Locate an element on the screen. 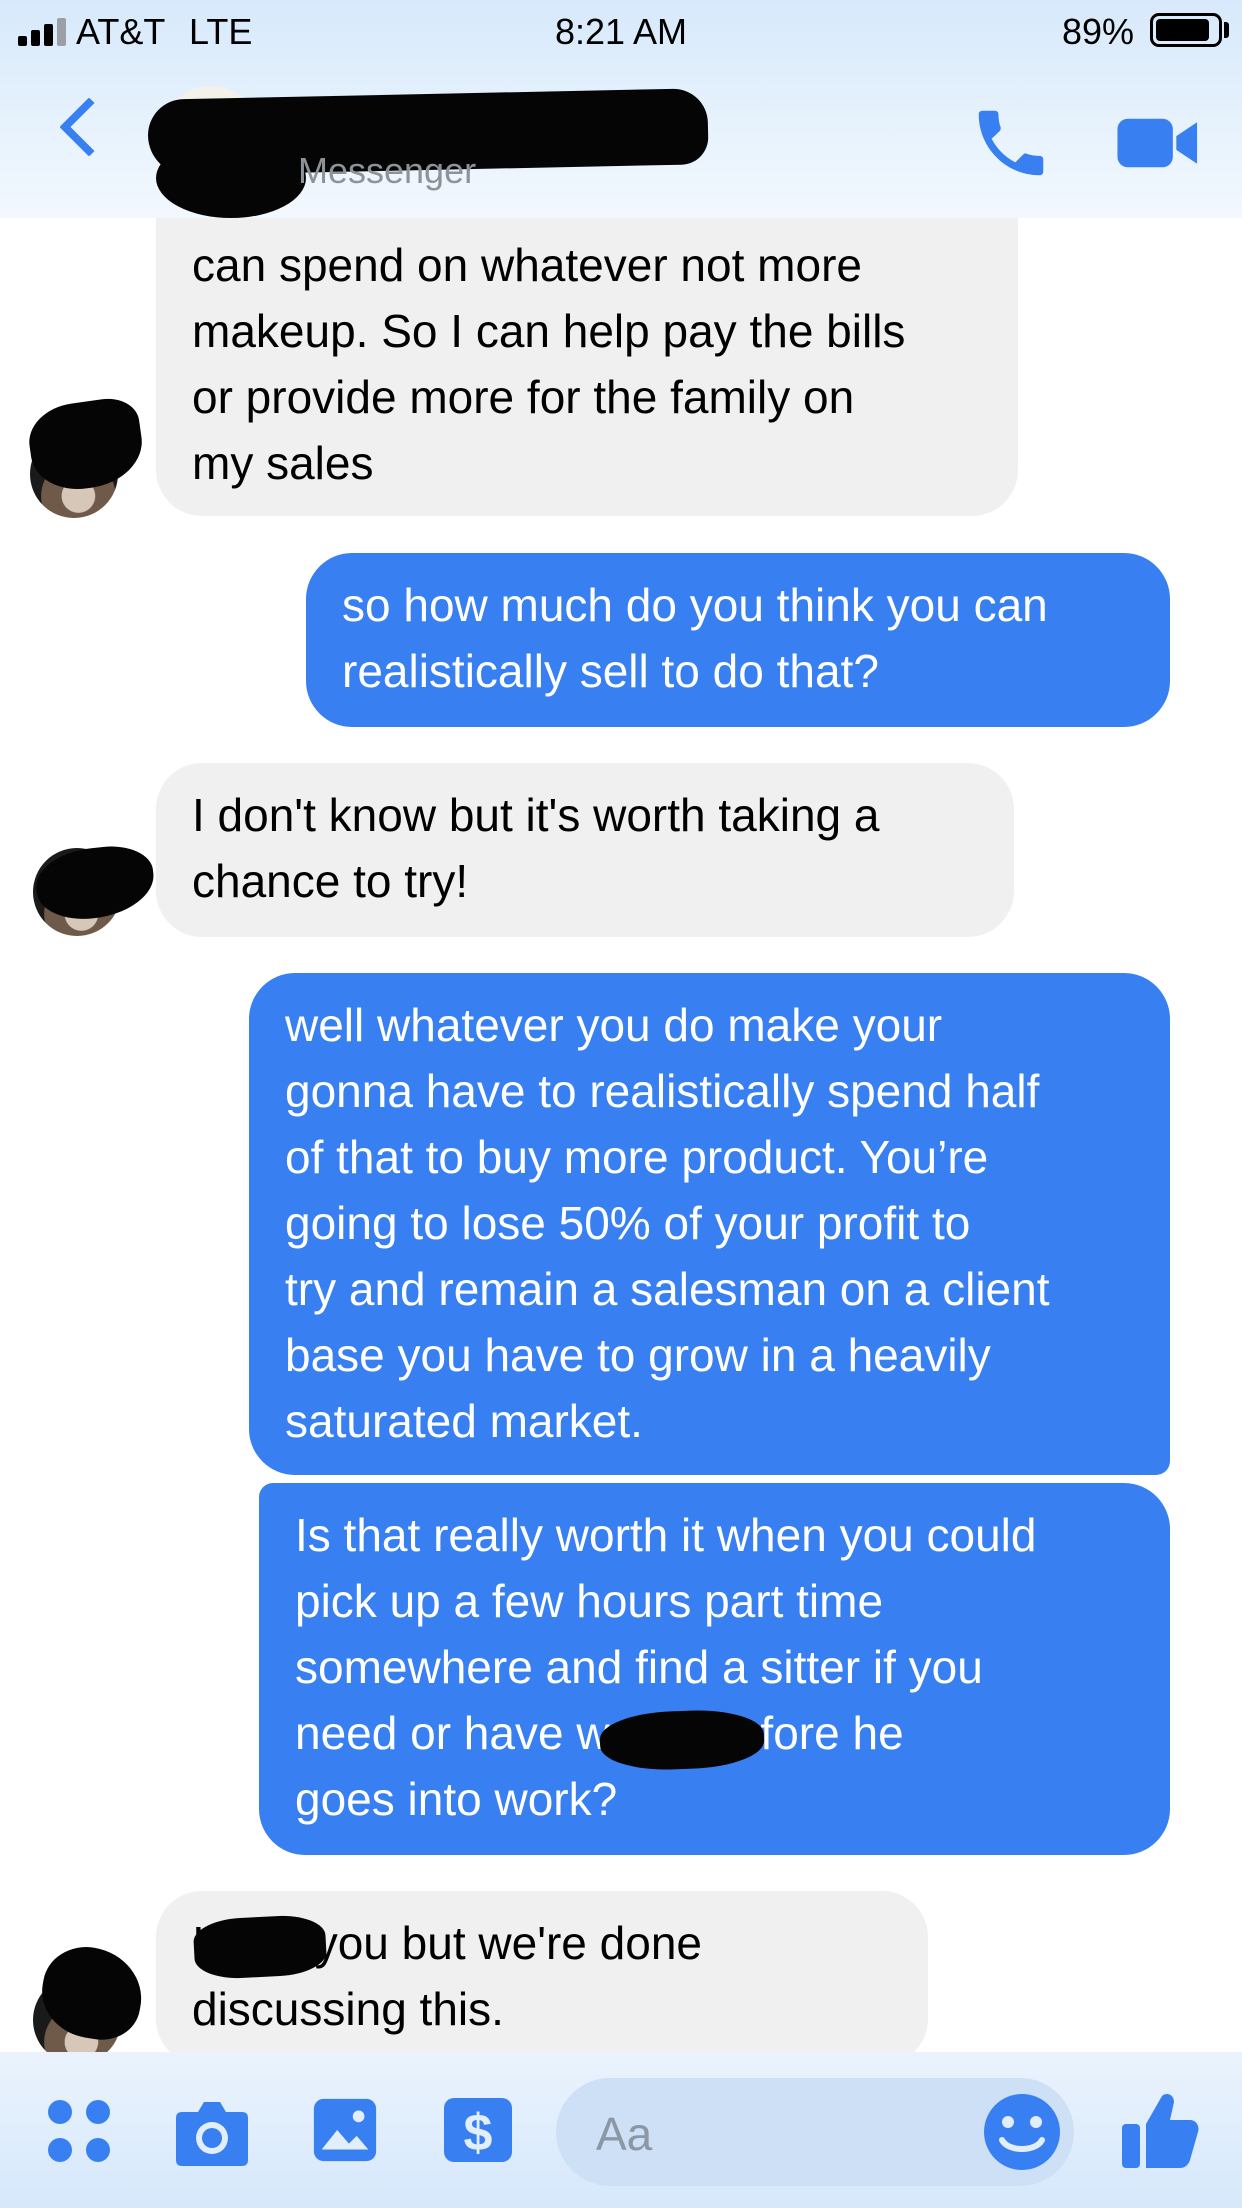 The image size is (1242, 2208). contact-subtitle: Messenger is located at coordinates (387, 170).